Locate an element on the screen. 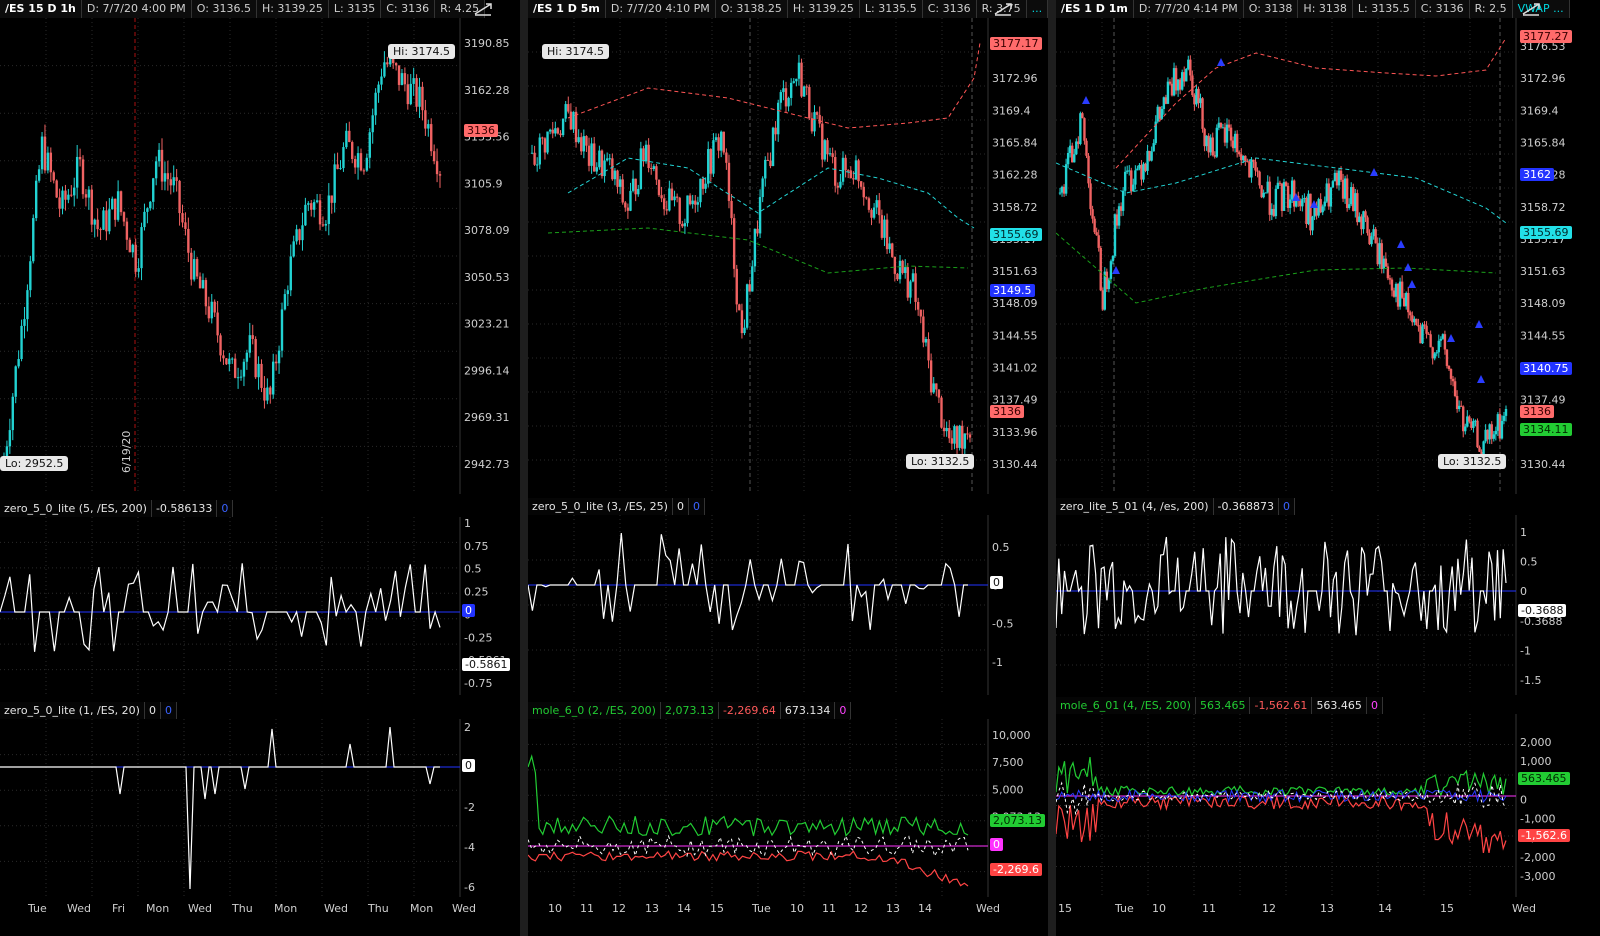 This screenshot has height=936, width=1600. oscillator-pane: 0.5 0 -0.5 -1 is located at coordinates (788, 605).